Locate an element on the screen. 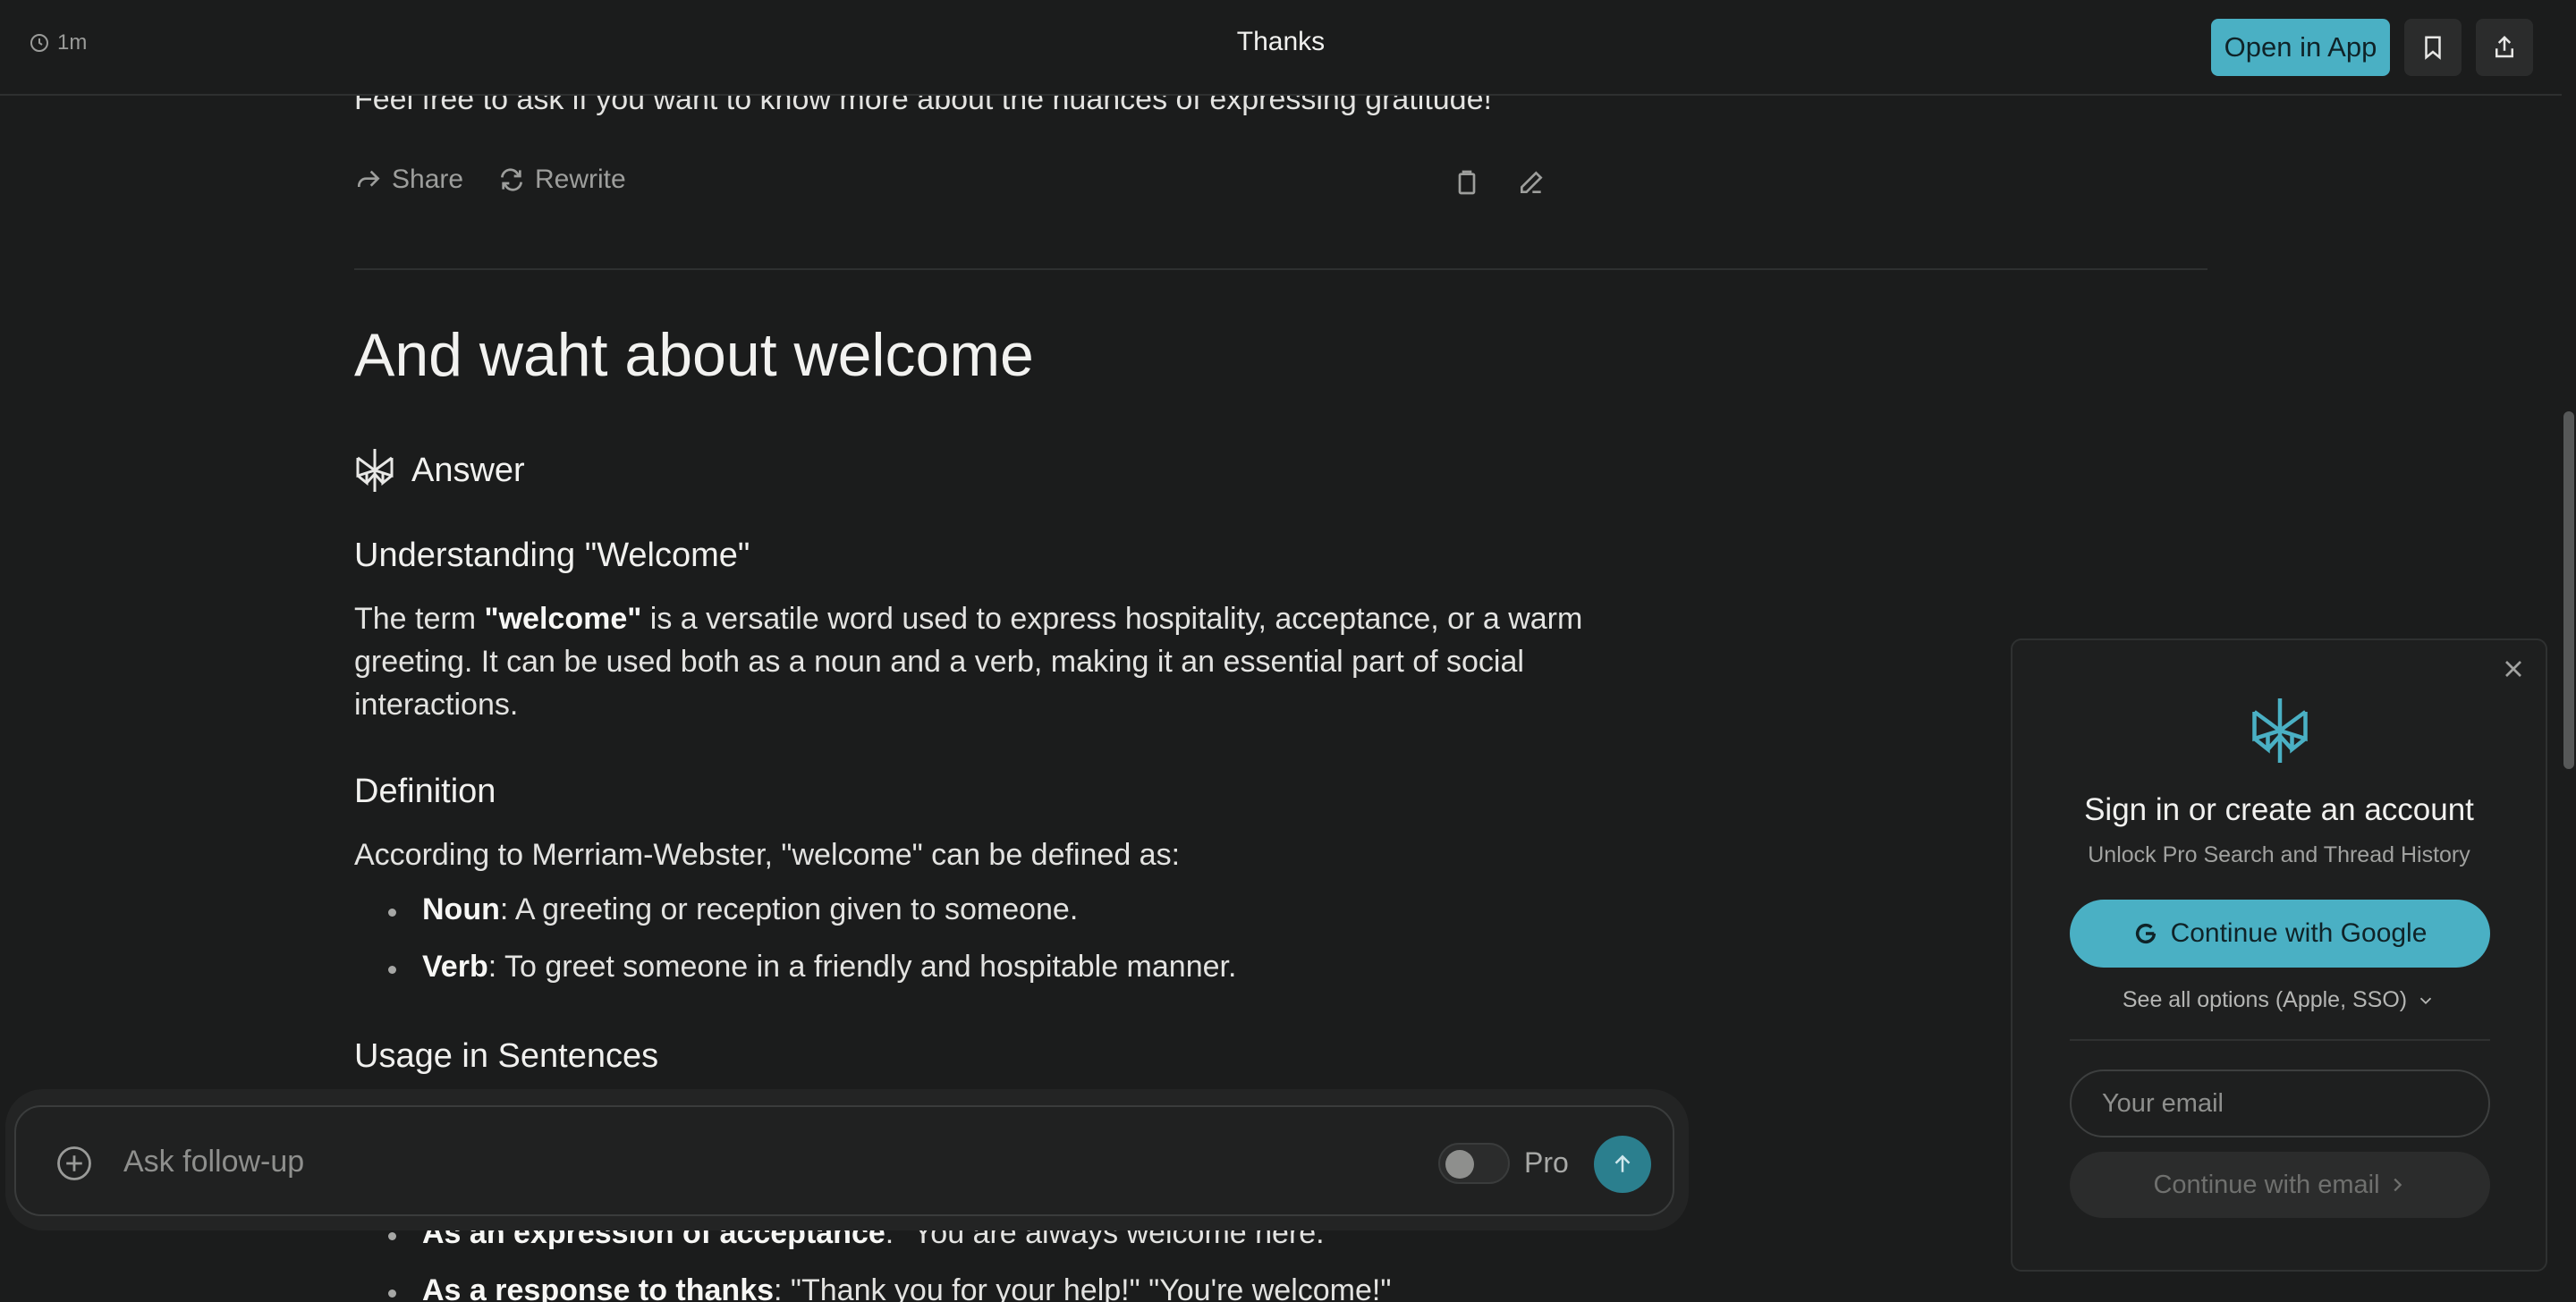  pro-label: Pro is located at coordinates (1546, 1162).